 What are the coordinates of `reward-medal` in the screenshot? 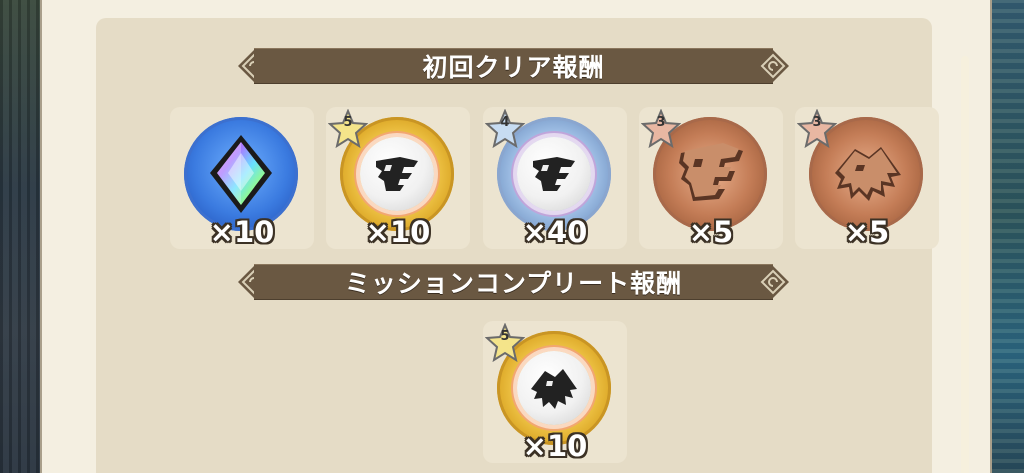 It's located at (241, 174).